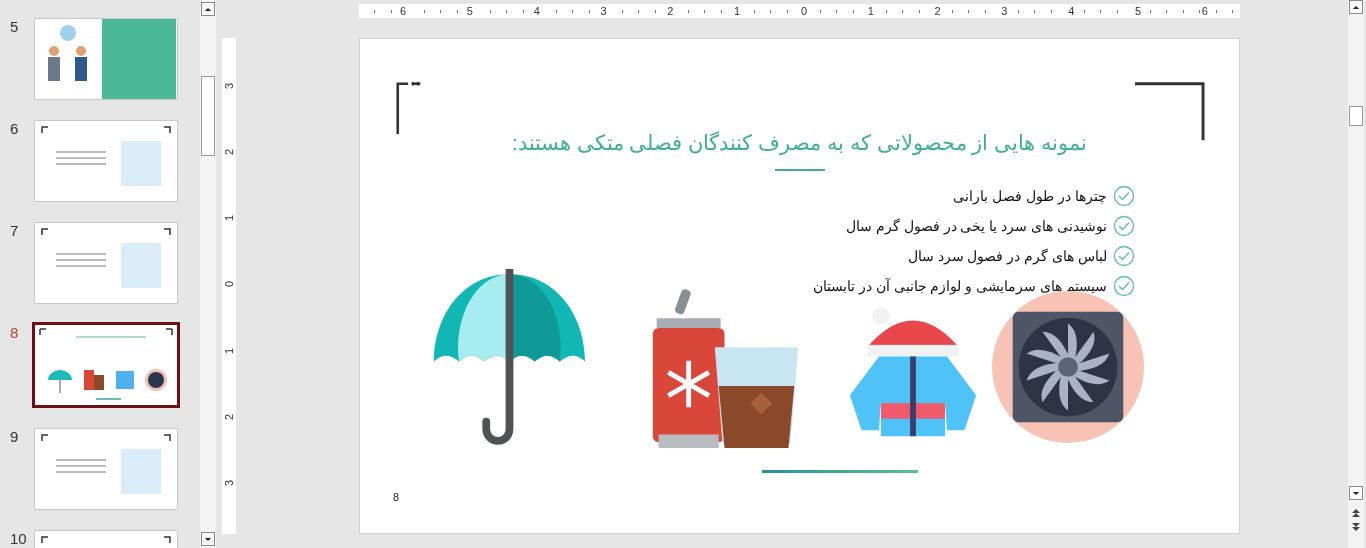 The width and height of the screenshot is (1366, 548). Describe the element at coordinates (14, 230) in the screenshot. I see `slide-number-label: 7` at that location.